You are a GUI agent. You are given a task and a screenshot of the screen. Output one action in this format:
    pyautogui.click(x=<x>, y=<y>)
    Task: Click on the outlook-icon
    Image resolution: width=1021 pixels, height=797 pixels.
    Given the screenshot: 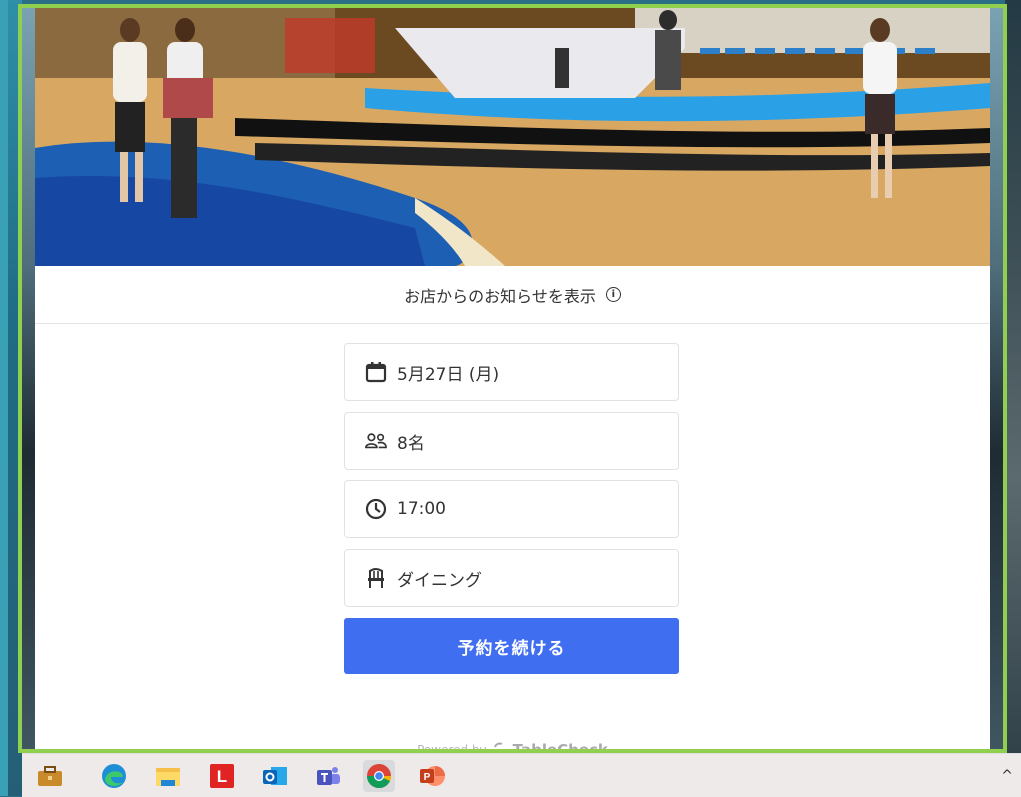 What is the action you would take?
    pyautogui.click(x=275, y=776)
    